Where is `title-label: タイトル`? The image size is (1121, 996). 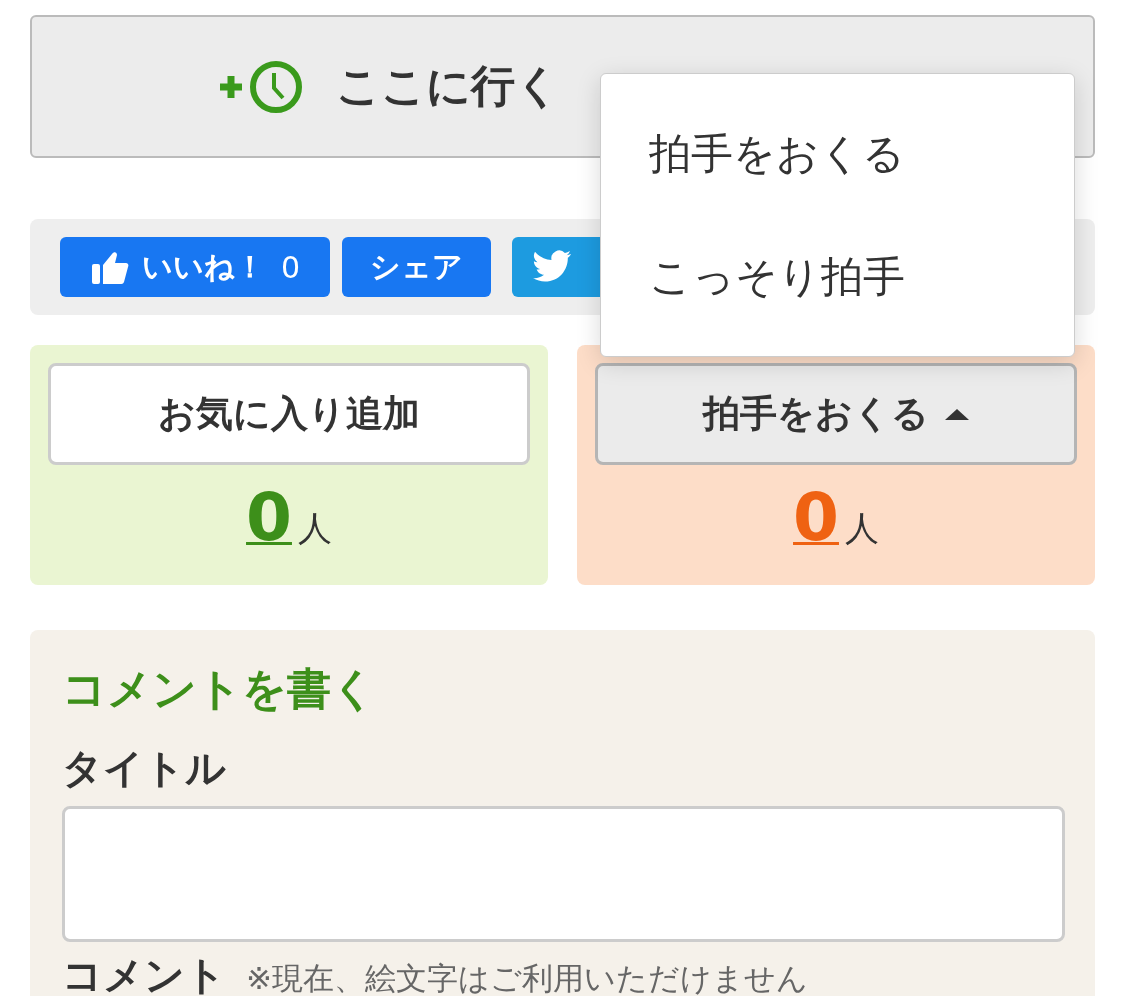 title-label: タイトル is located at coordinates (144, 768).